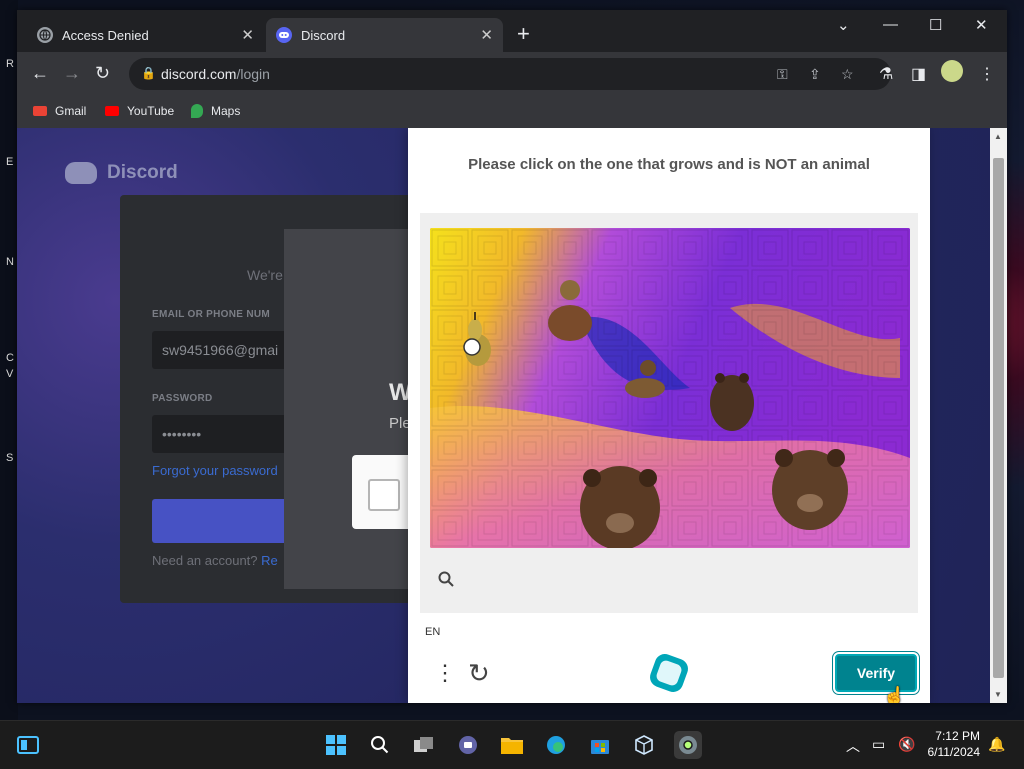 The height and width of the screenshot is (769, 1024). I want to click on bookmark-youtube: YouTube, so click(139, 111).